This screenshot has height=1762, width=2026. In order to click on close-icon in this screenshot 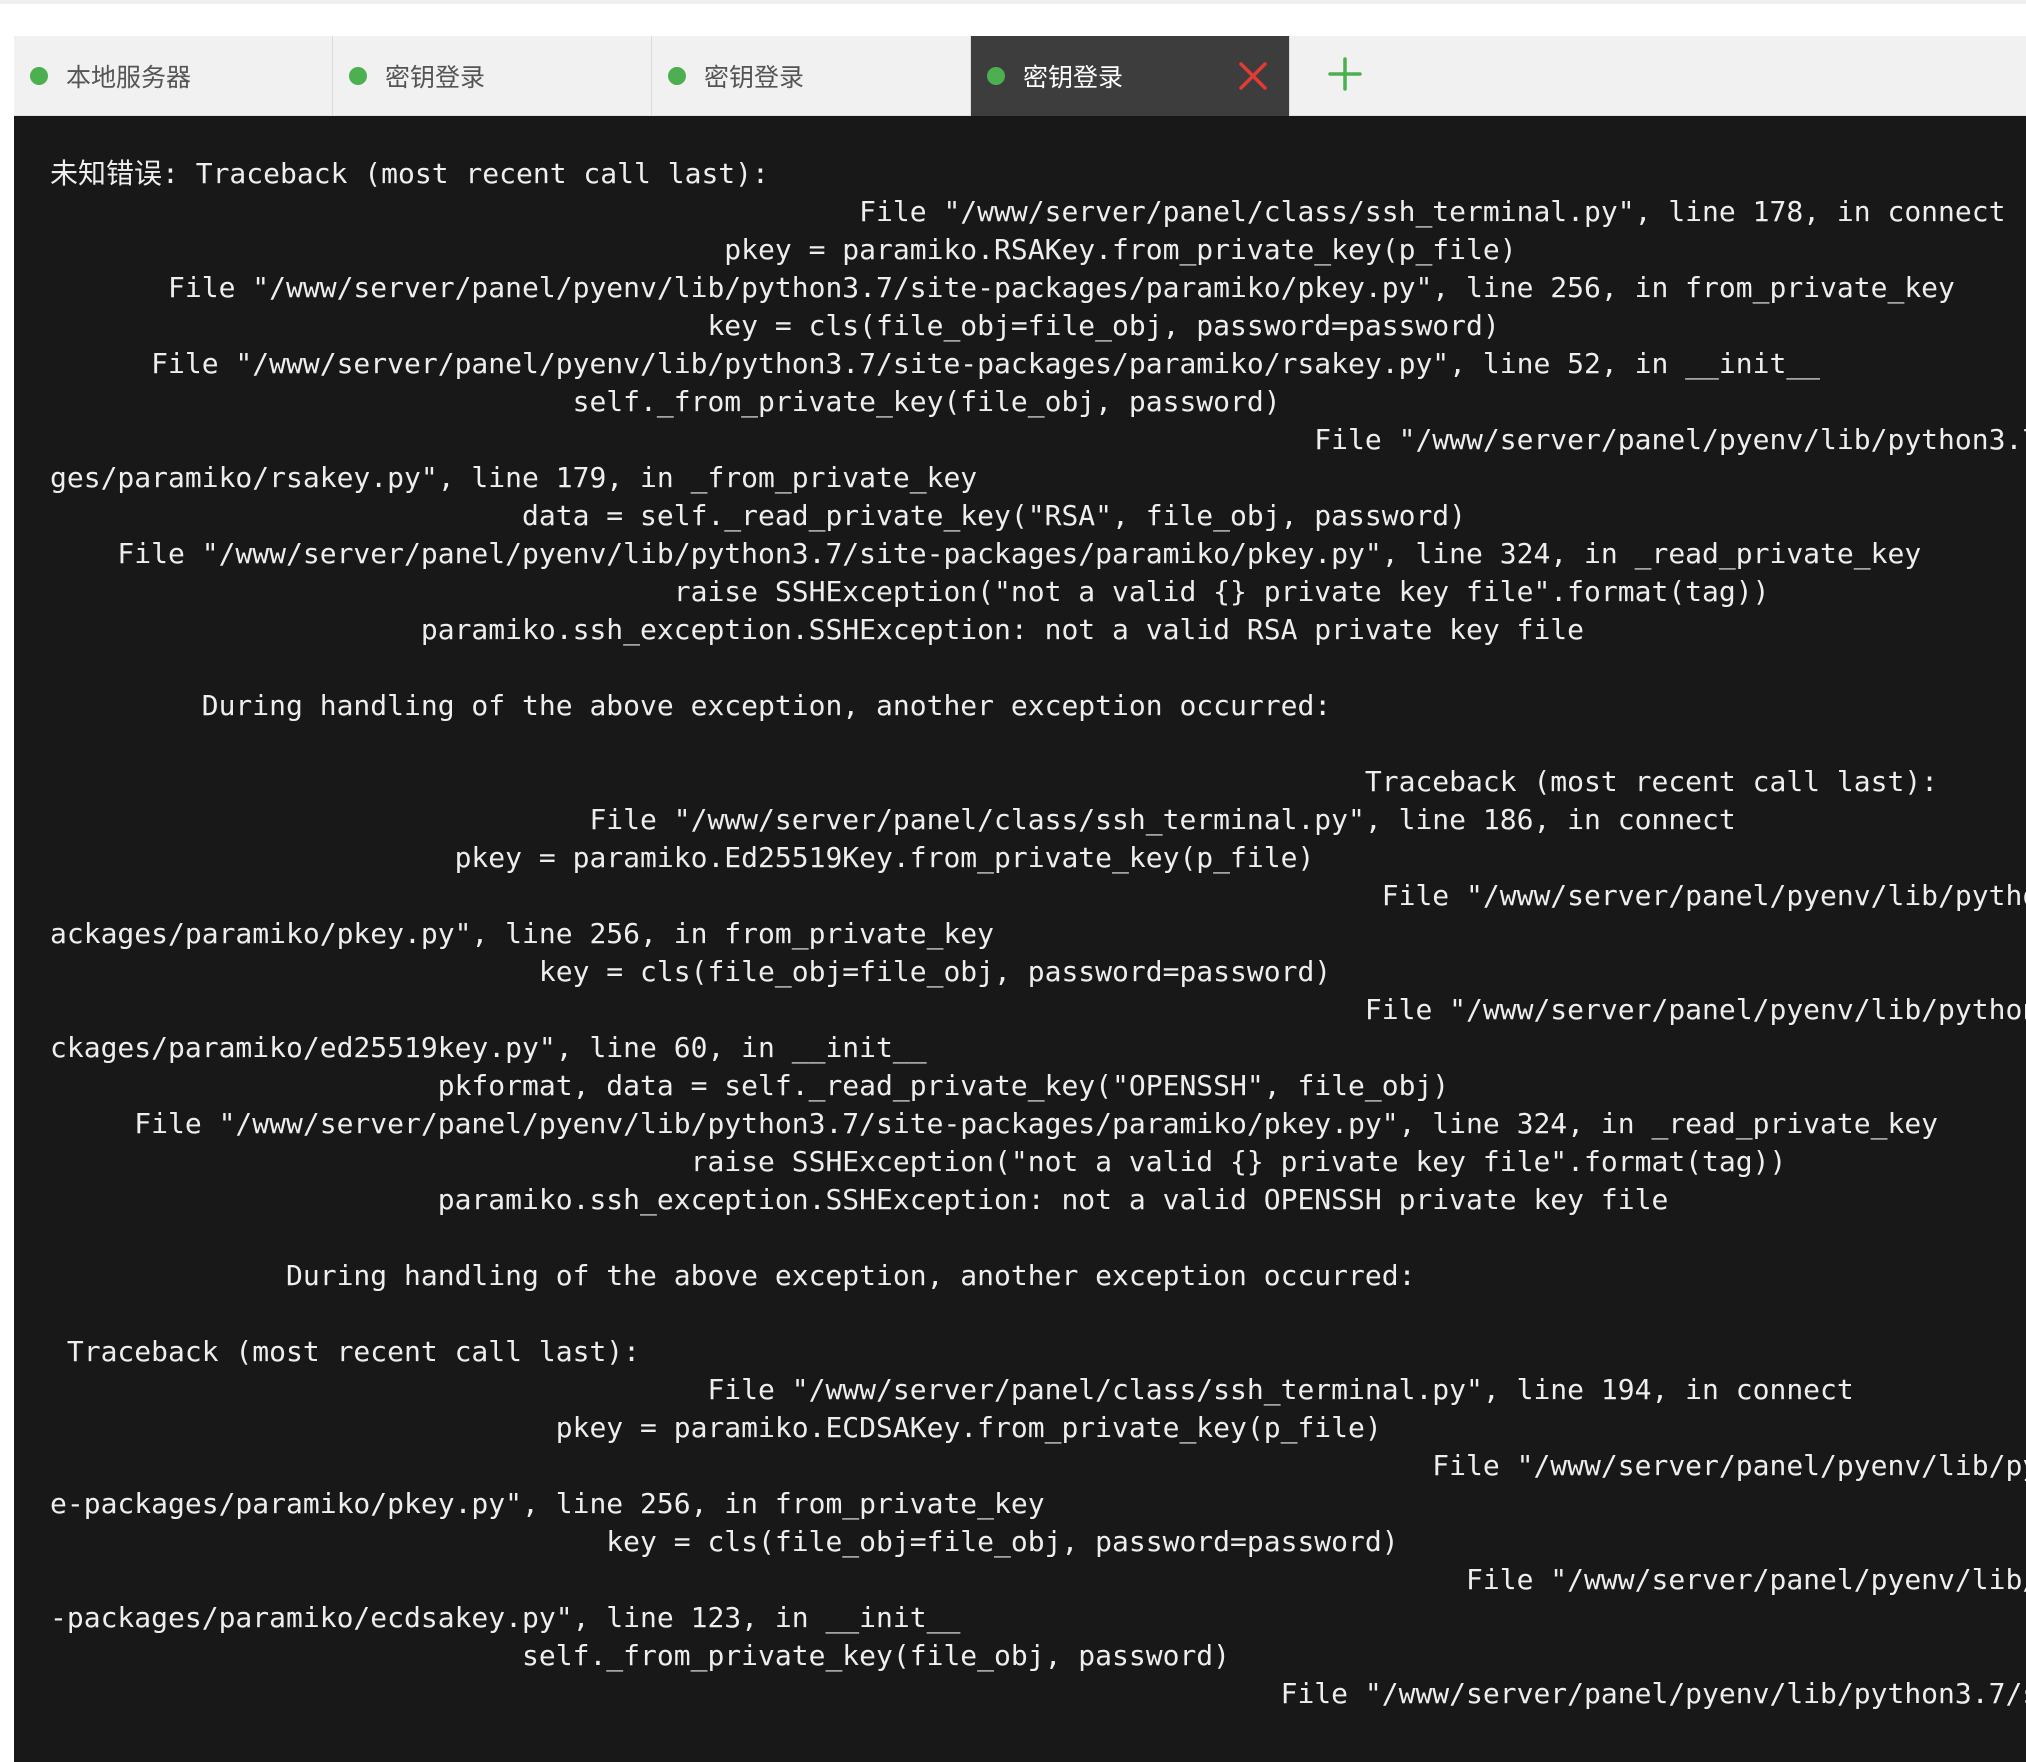, I will do `click(1253, 76)`.